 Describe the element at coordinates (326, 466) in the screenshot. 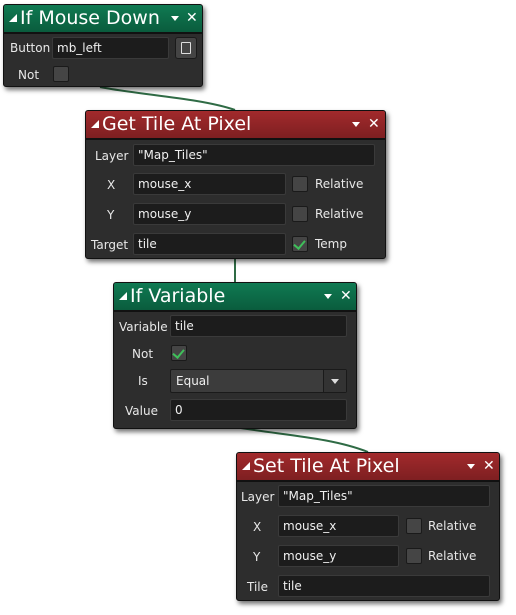

I see `node-title: Set Tile At Pixel` at that location.